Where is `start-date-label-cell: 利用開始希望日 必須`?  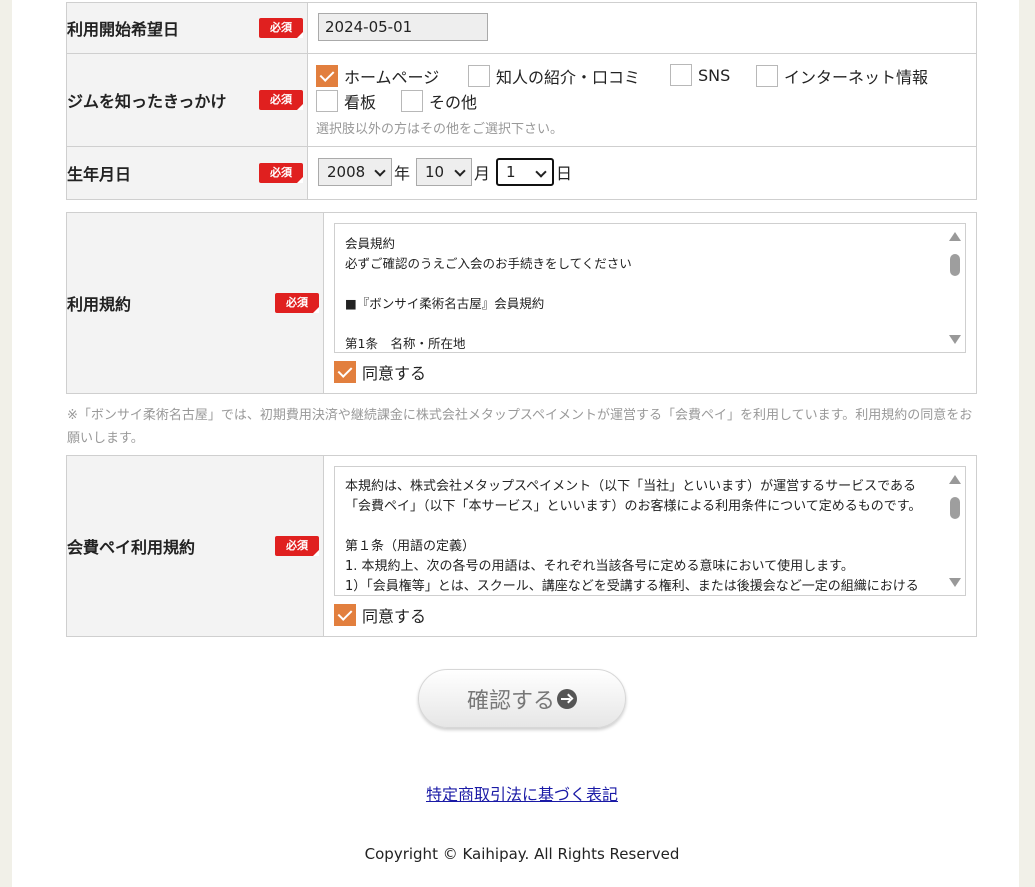 start-date-label-cell: 利用開始希望日 必須 is located at coordinates (187, 28).